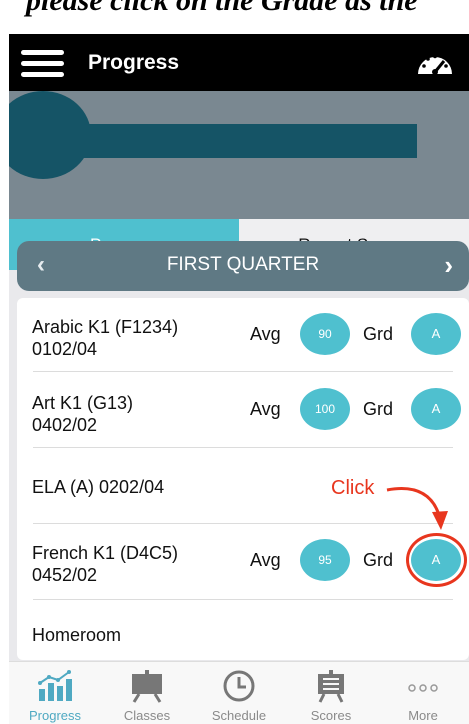  What do you see at coordinates (423, 688) in the screenshot?
I see `more-dots-icon` at bounding box center [423, 688].